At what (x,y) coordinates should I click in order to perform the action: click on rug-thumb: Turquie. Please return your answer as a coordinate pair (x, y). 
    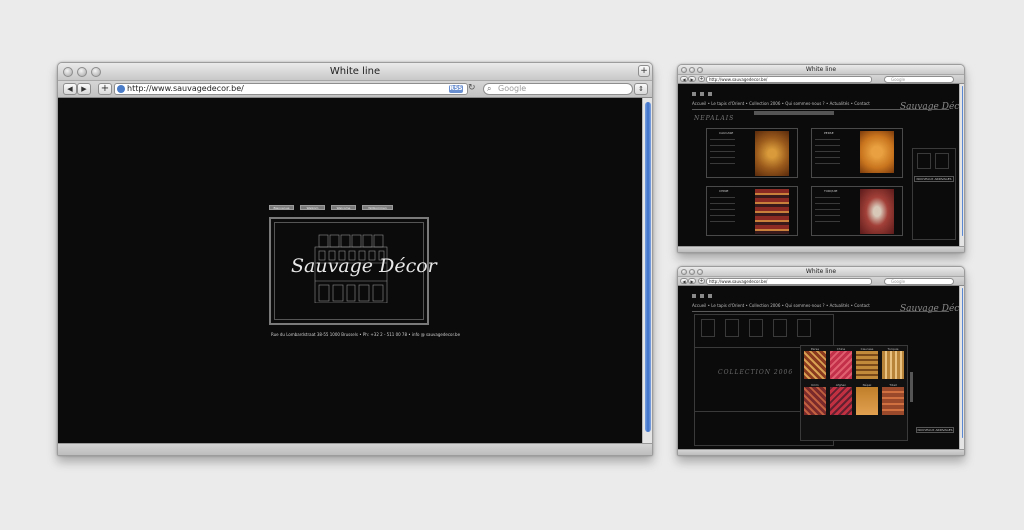
    Looking at the image, I should click on (893, 363).